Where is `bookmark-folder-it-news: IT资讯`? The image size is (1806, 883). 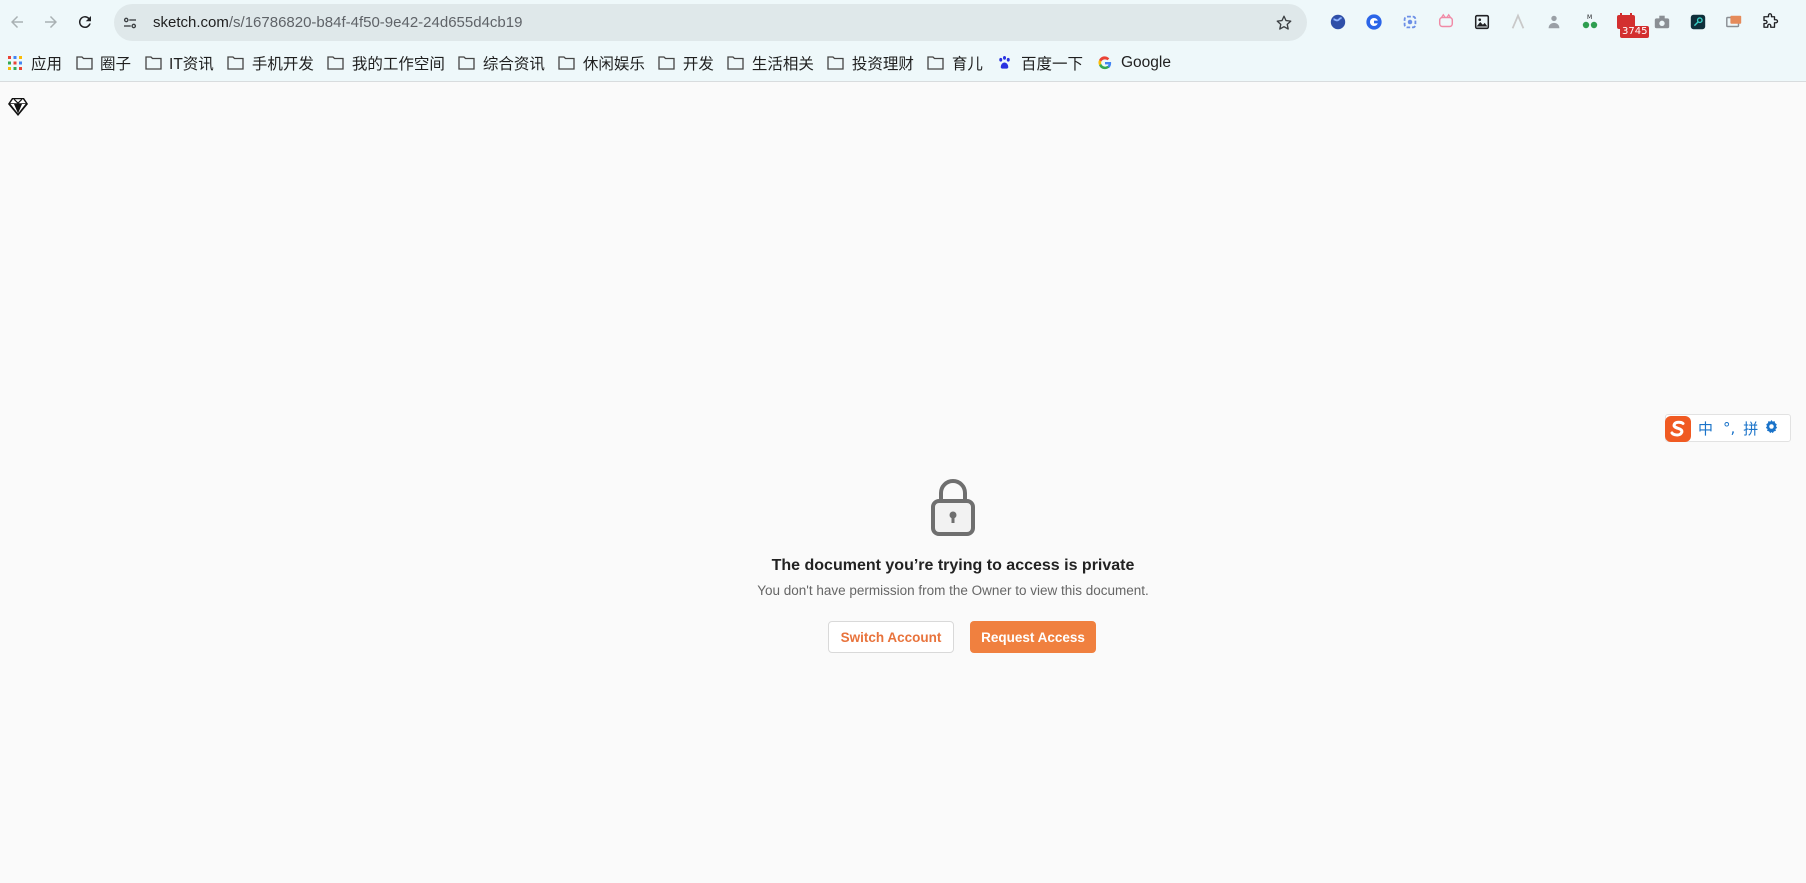
bookmark-folder-it-news: IT资讯 is located at coordinates (179, 63).